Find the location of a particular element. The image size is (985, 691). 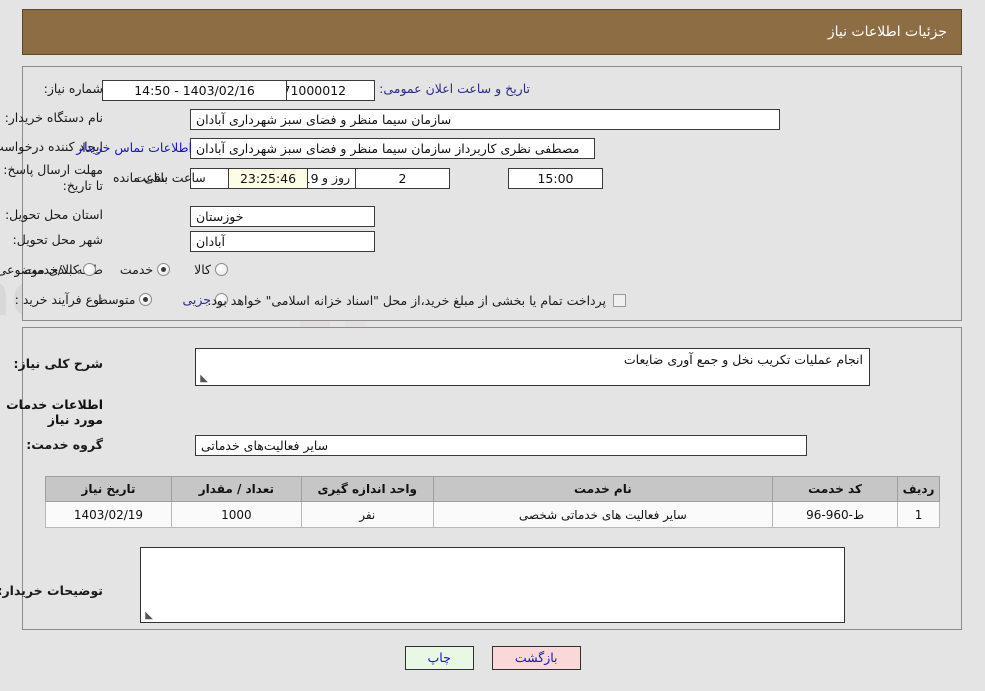

radio-input-khedmat is located at coordinates (164, 269).